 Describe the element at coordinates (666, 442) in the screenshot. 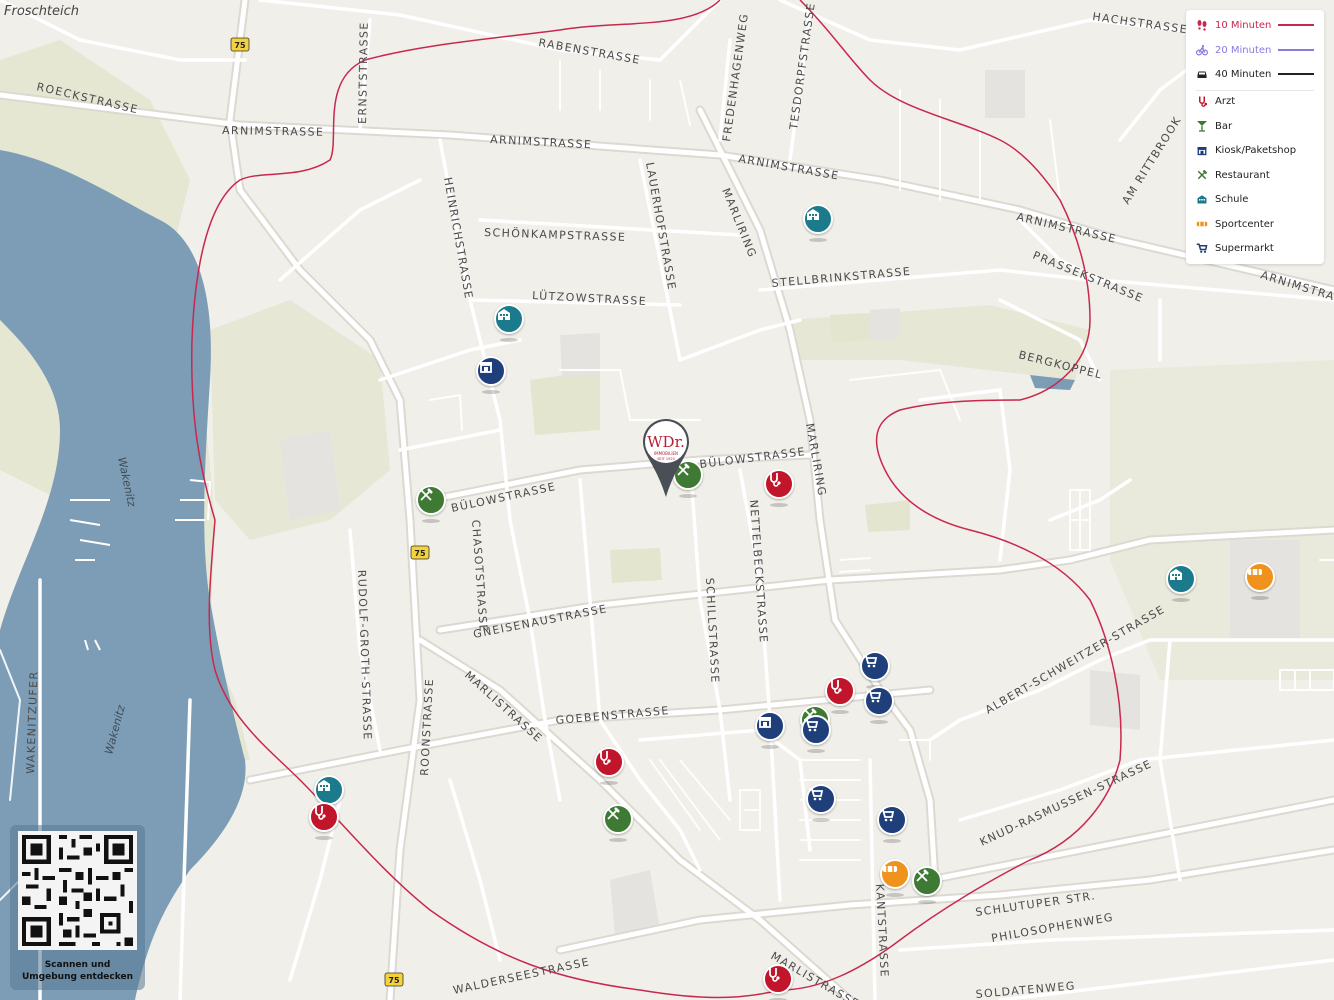

I see `marker-logo-text: WDr.` at that location.